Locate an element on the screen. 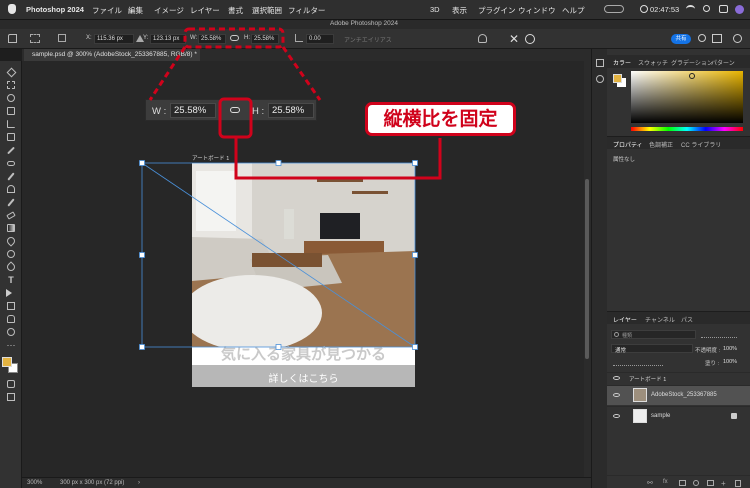  menu-filter: フィルター is located at coordinates (306, 10).